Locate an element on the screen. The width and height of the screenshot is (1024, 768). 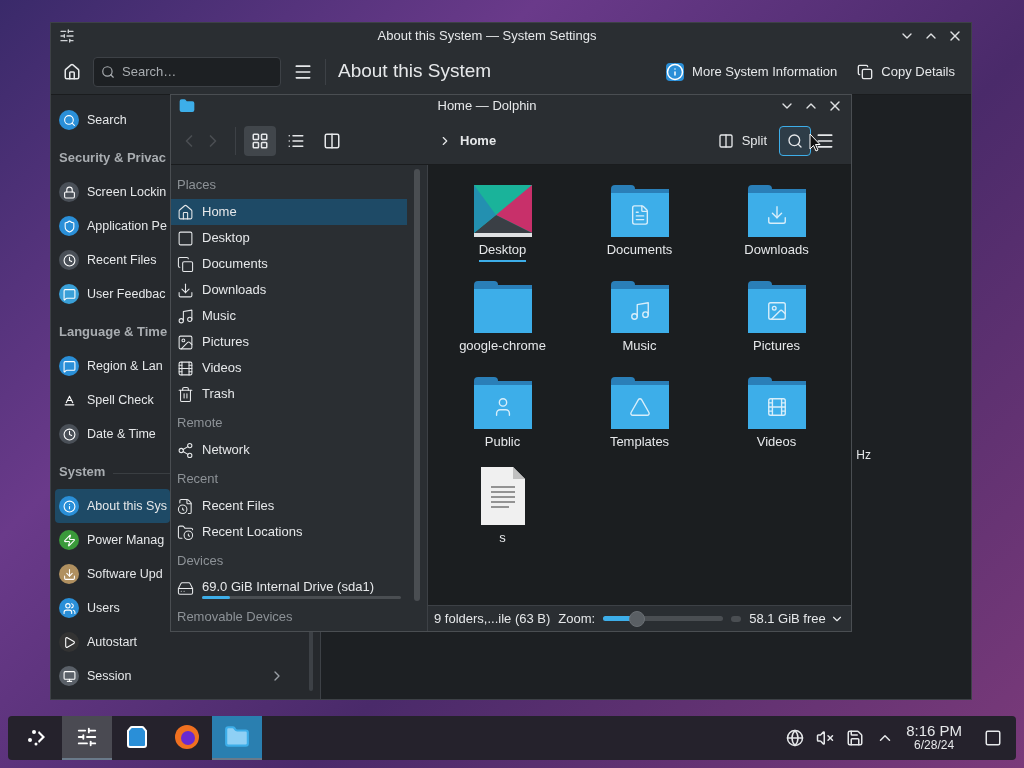
sidebar-item: Session is located at coordinates (176, 676).